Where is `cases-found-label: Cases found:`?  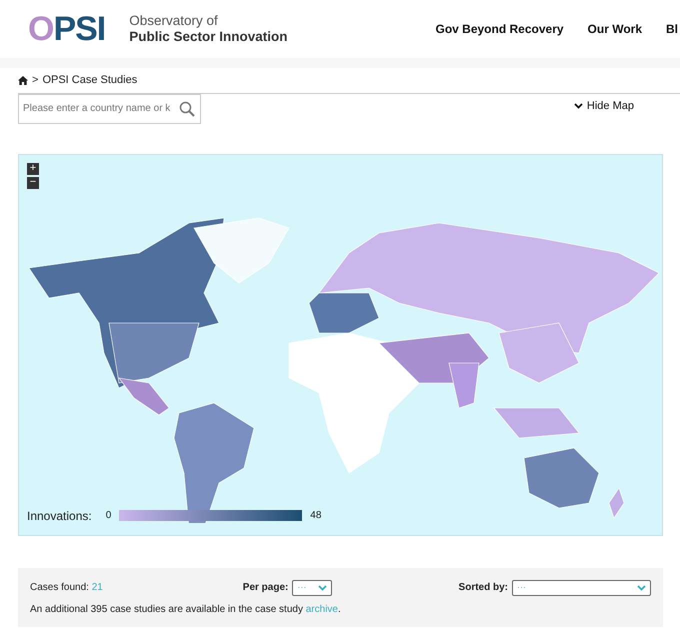 cases-found-label: Cases found: is located at coordinates (59, 587).